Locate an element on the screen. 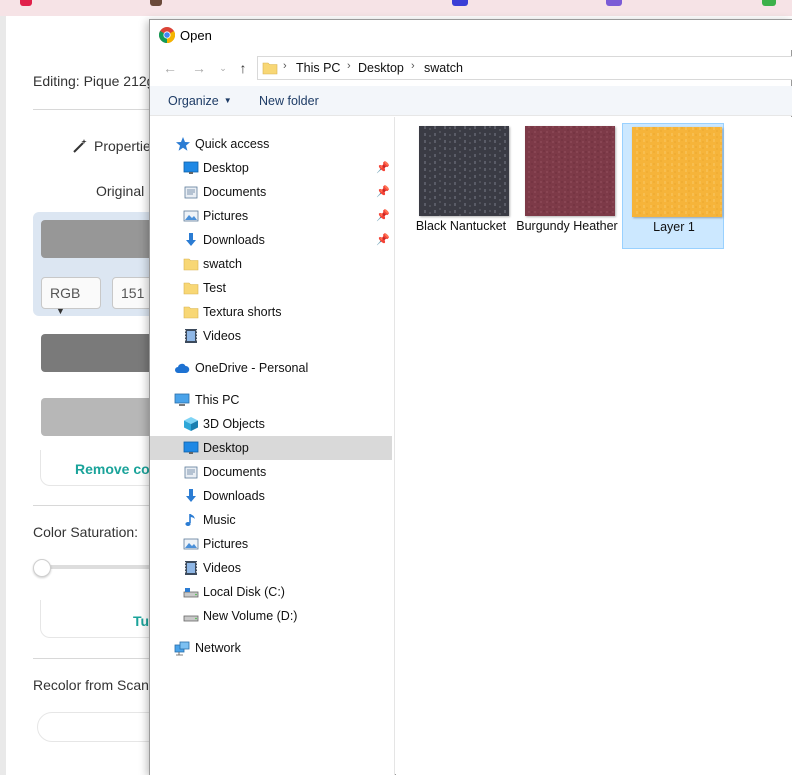 The height and width of the screenshot is (775, 792). color-swatch-dark is located at coordinates (101, 353).